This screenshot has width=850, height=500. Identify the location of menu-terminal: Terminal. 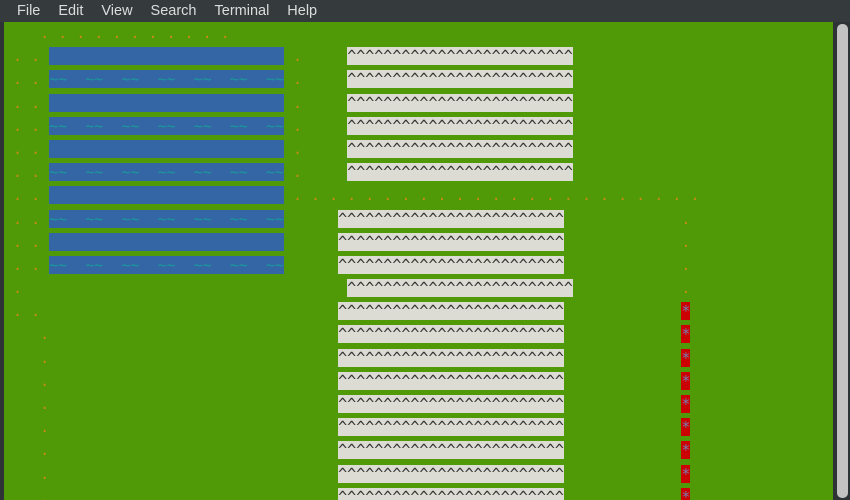
(242, 11).